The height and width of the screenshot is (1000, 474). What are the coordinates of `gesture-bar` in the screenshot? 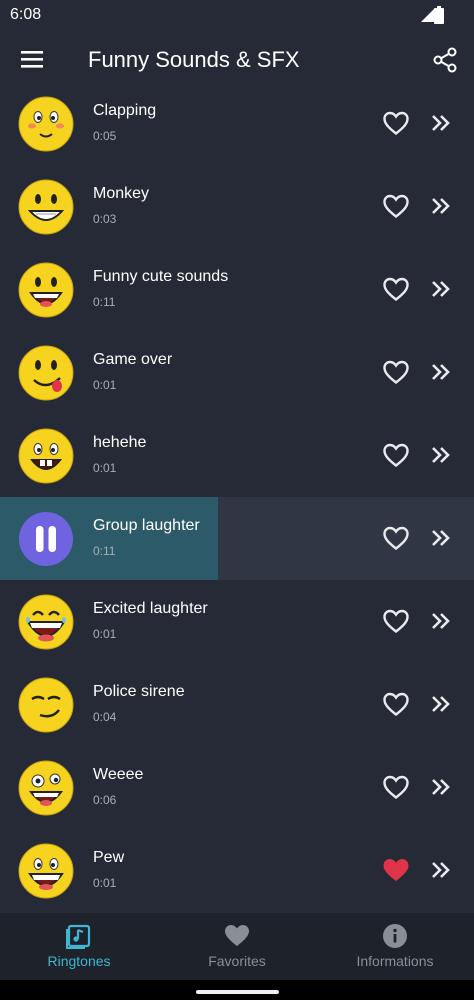 It's located at (237, 990).